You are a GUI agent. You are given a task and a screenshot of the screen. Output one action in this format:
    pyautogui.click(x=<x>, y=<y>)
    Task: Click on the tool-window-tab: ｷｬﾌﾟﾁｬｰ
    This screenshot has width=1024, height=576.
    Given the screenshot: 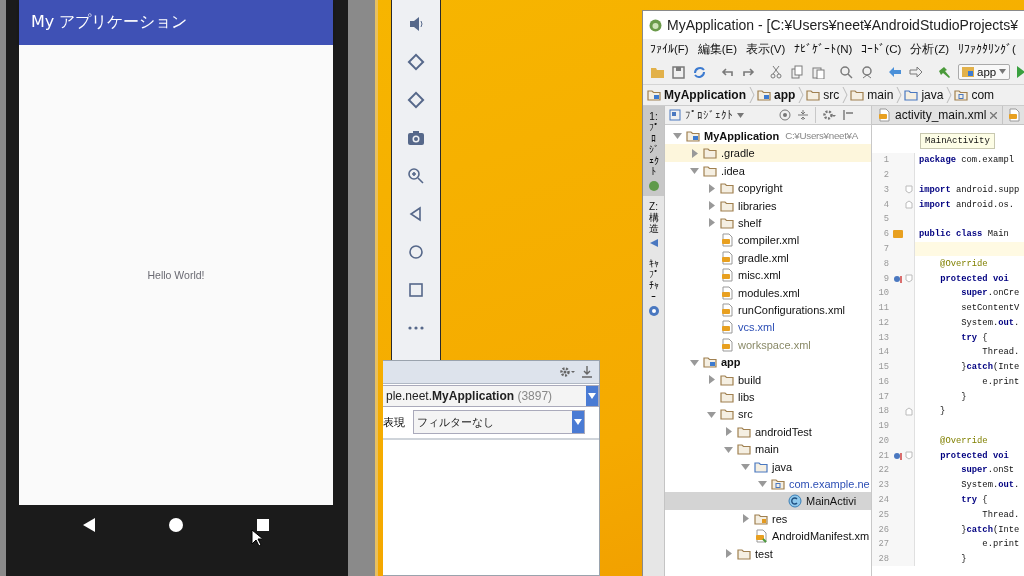 What is the action you would take?
    pyautogui.click(x=653, y=287)
    